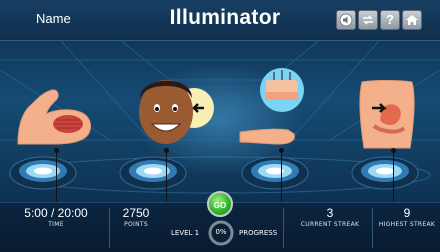  I want to click on time-value: 5:00 / 20:00, so click(56, 213).